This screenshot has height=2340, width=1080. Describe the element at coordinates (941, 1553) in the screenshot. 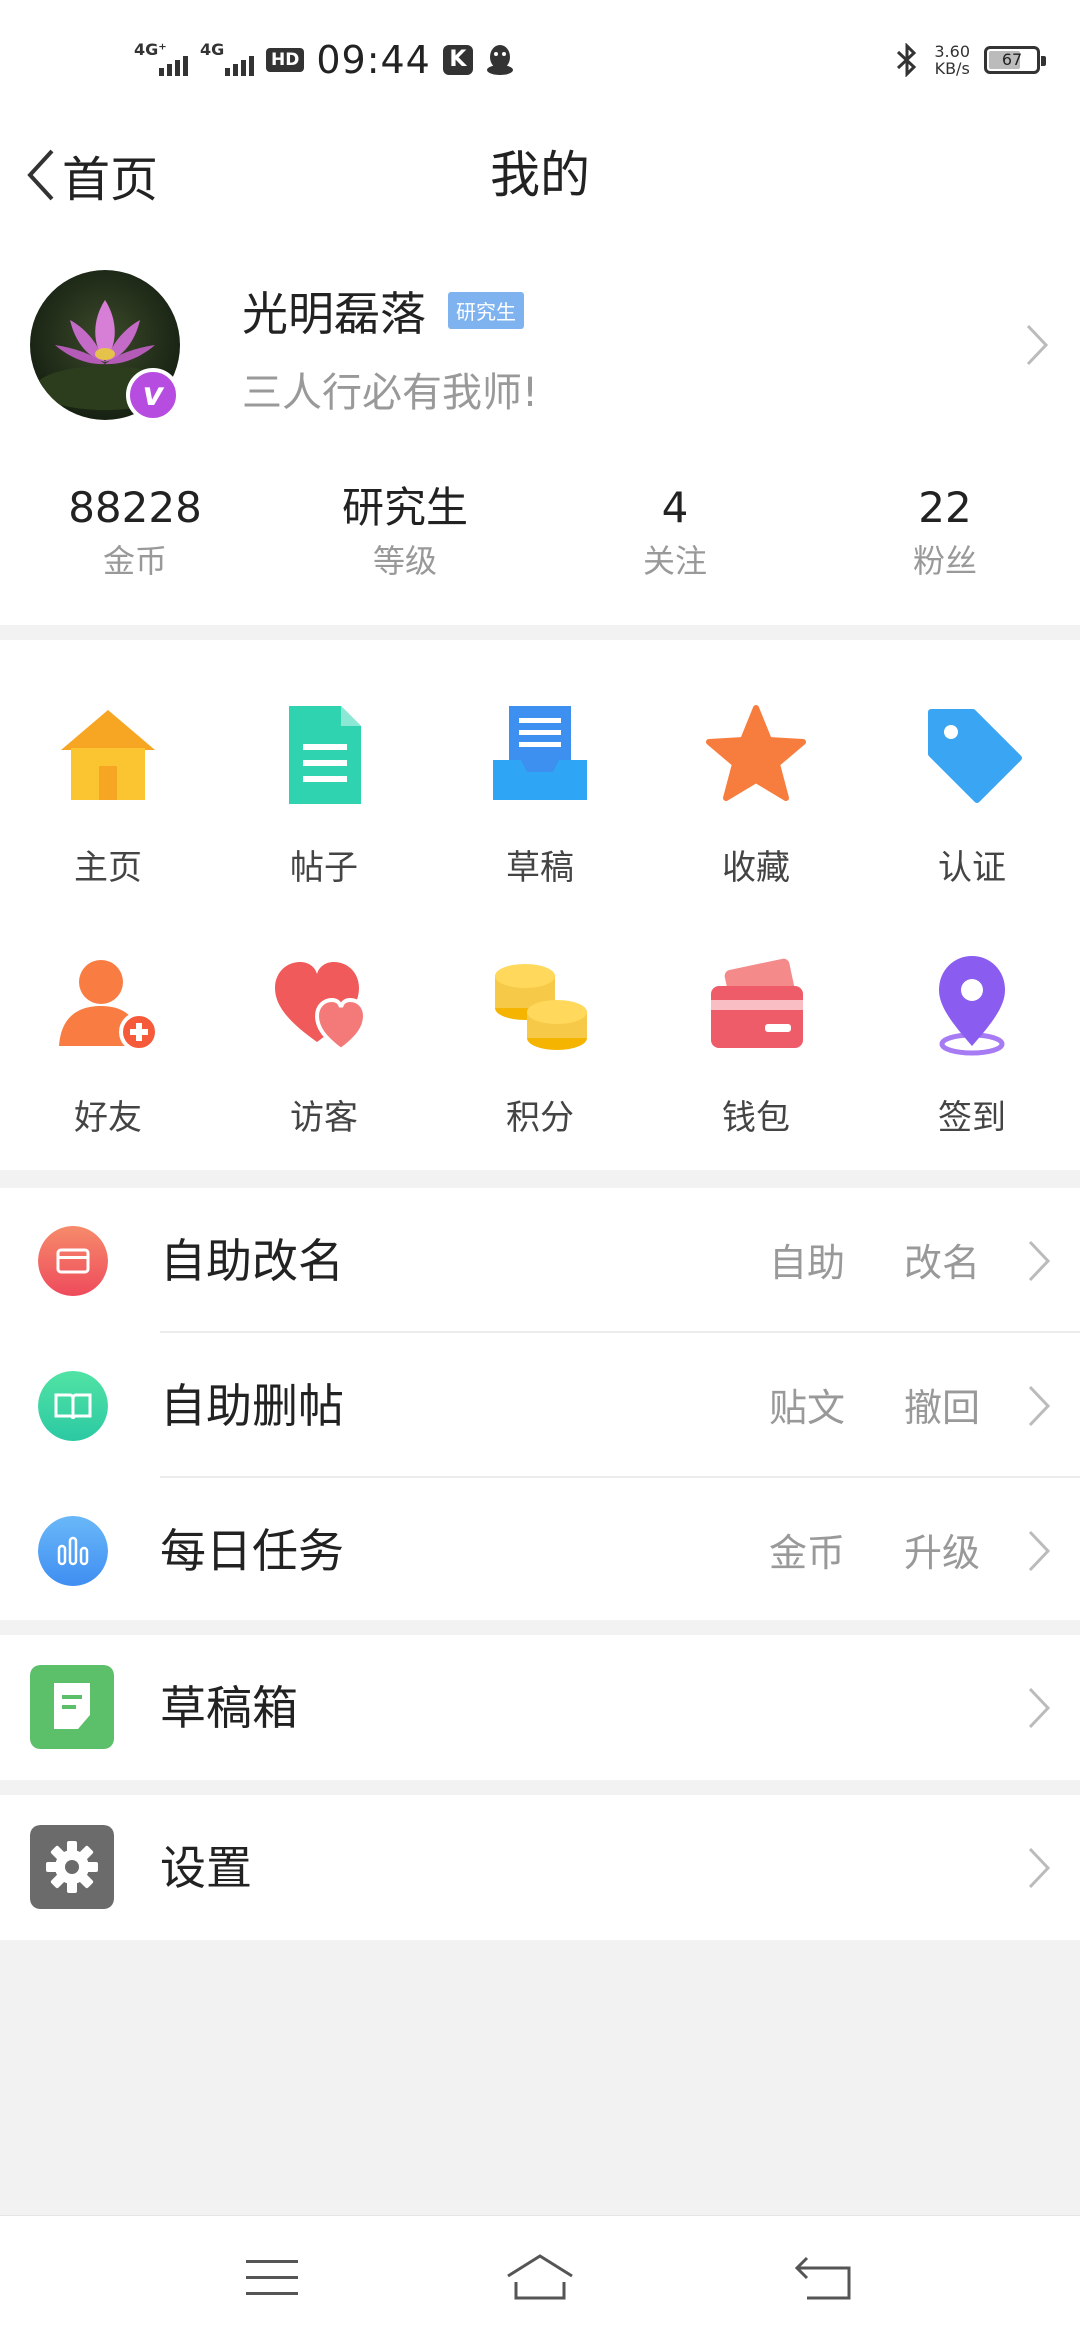

I see `row-tag: 升级` at that location.